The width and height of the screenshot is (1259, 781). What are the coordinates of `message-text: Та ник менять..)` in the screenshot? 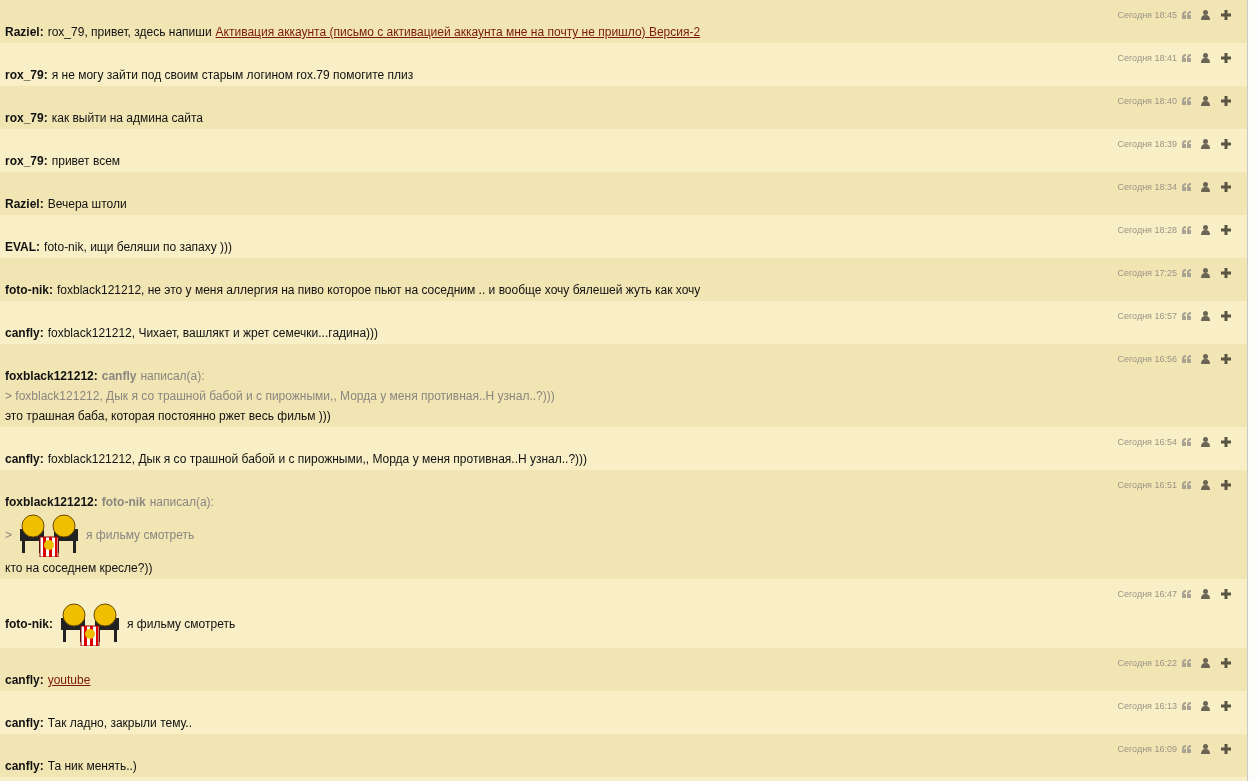 It's located at (92, 766).